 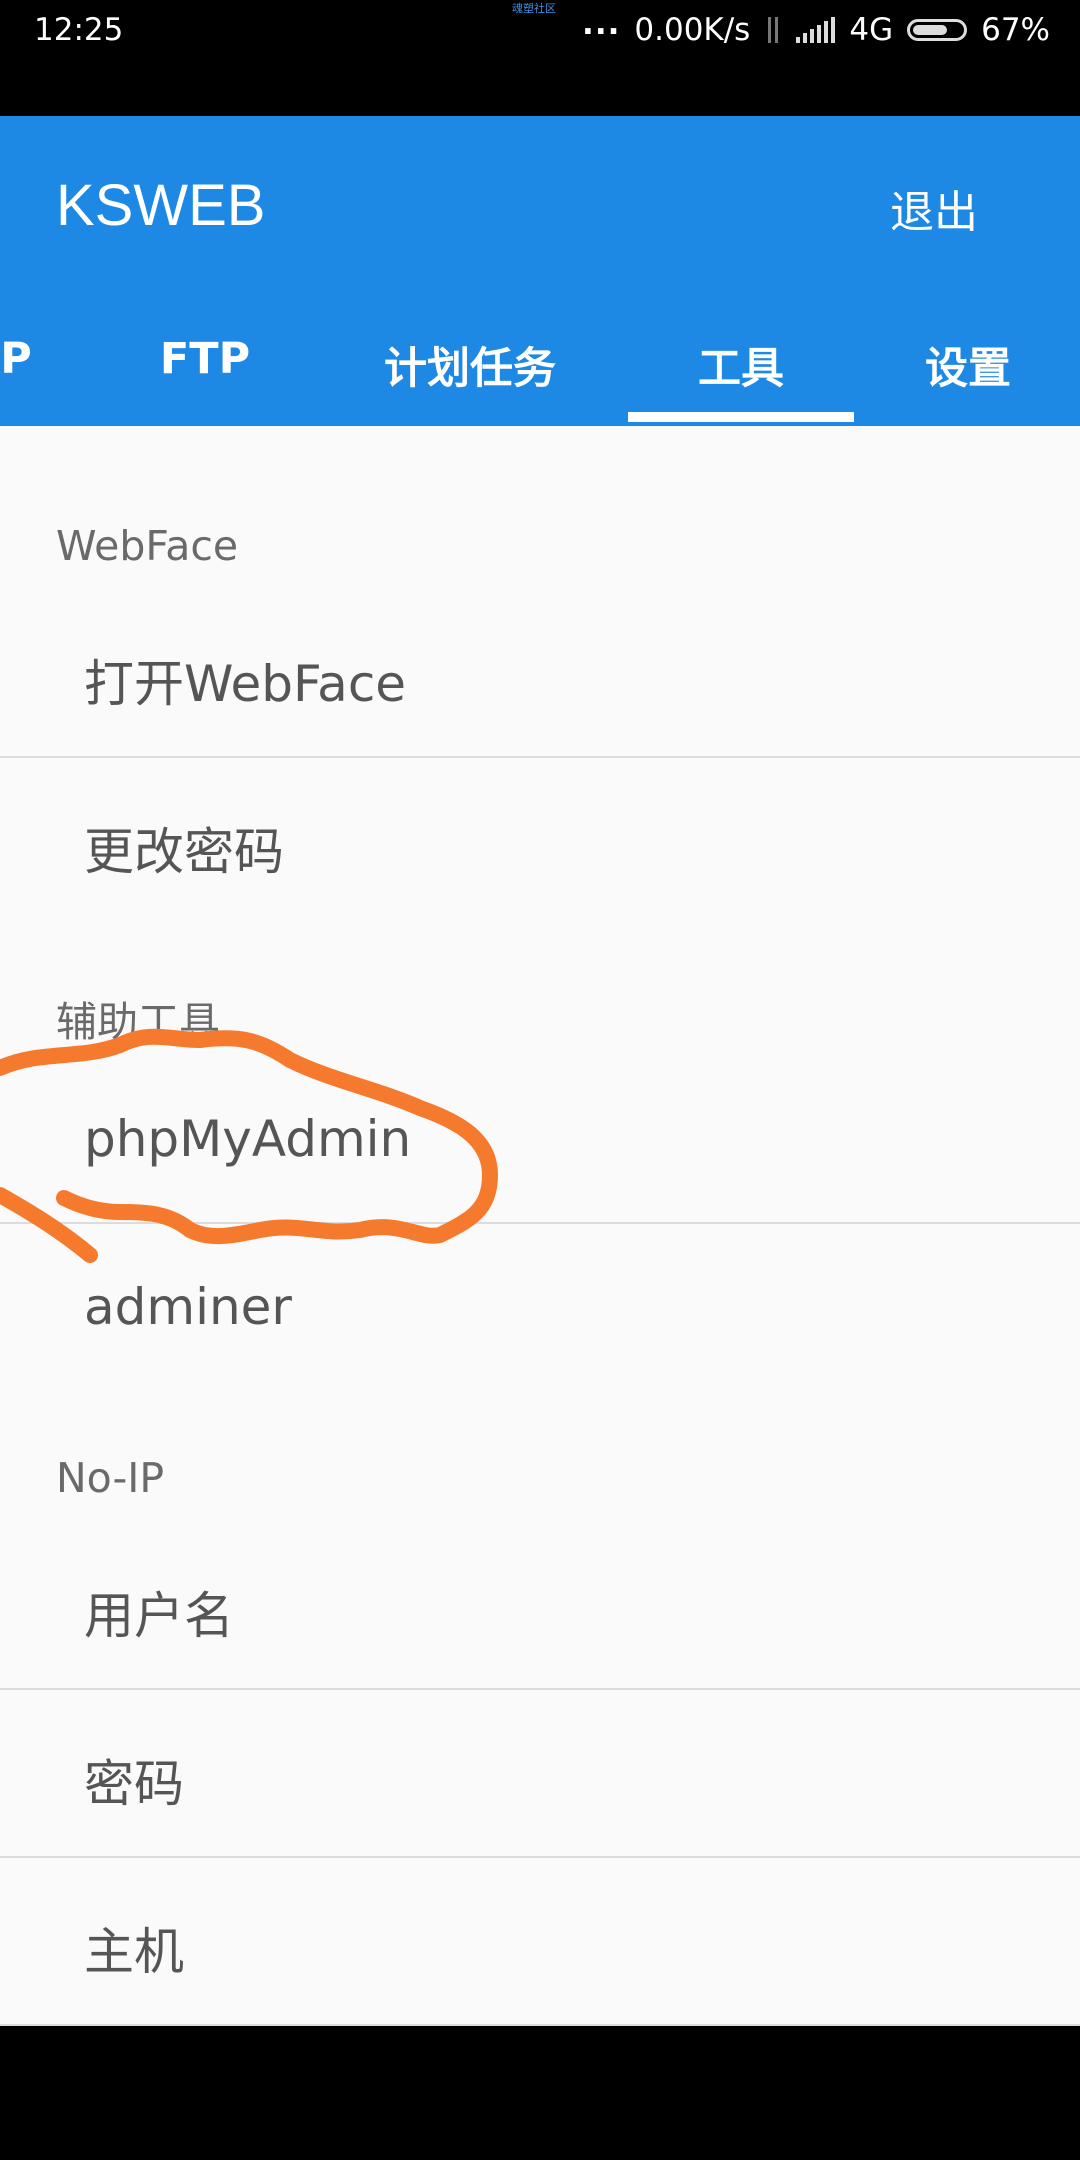 I want to click on battery-percent: 67%, so click(x=1015, y=30).